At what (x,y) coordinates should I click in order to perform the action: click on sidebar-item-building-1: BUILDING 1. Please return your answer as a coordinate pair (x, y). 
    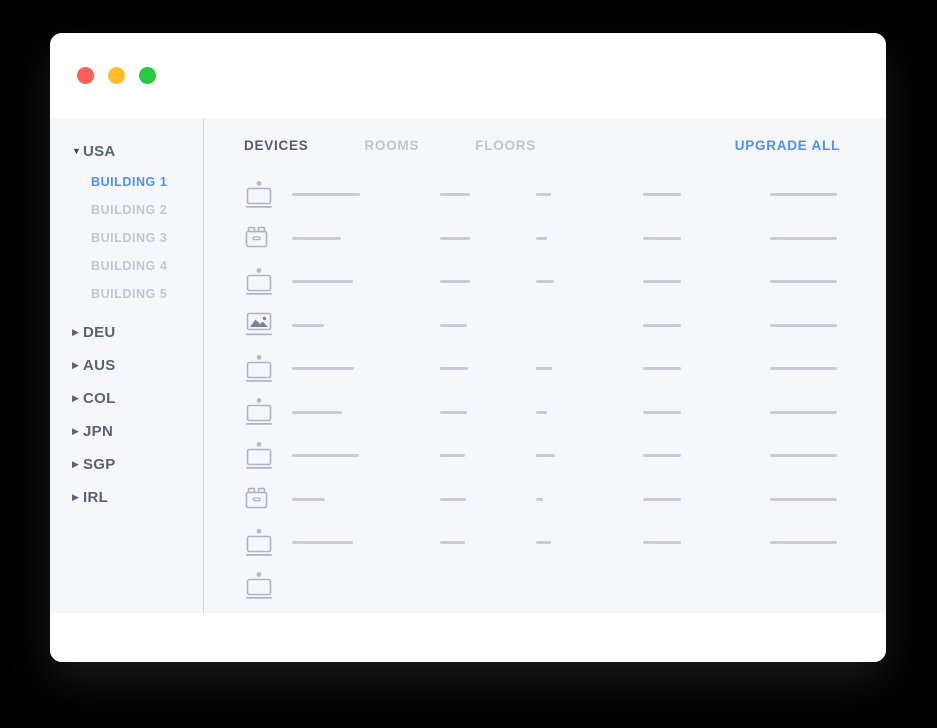
    Looking at the image, I should click on (126, 182).